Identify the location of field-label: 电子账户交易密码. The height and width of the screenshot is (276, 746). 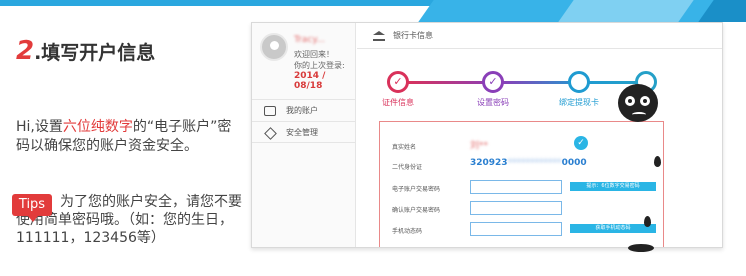
(416, 189).